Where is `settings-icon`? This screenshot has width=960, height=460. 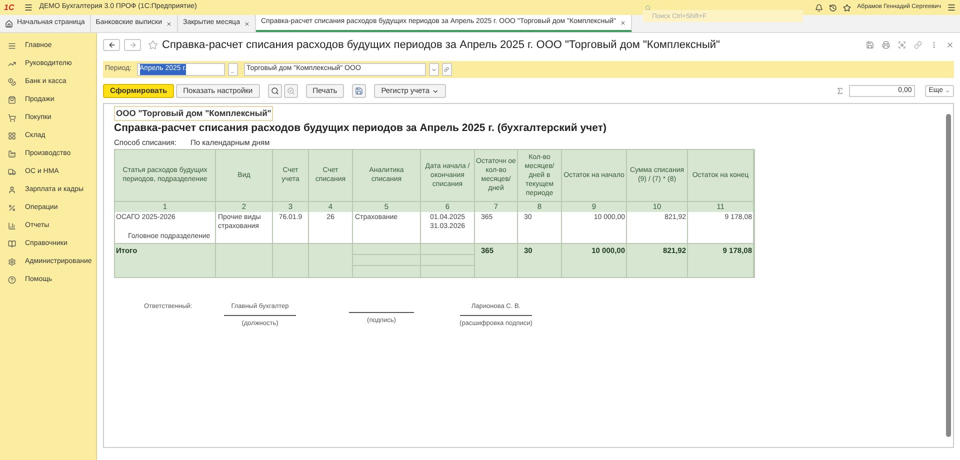
settings-icon is located at coordinates (12, 262).